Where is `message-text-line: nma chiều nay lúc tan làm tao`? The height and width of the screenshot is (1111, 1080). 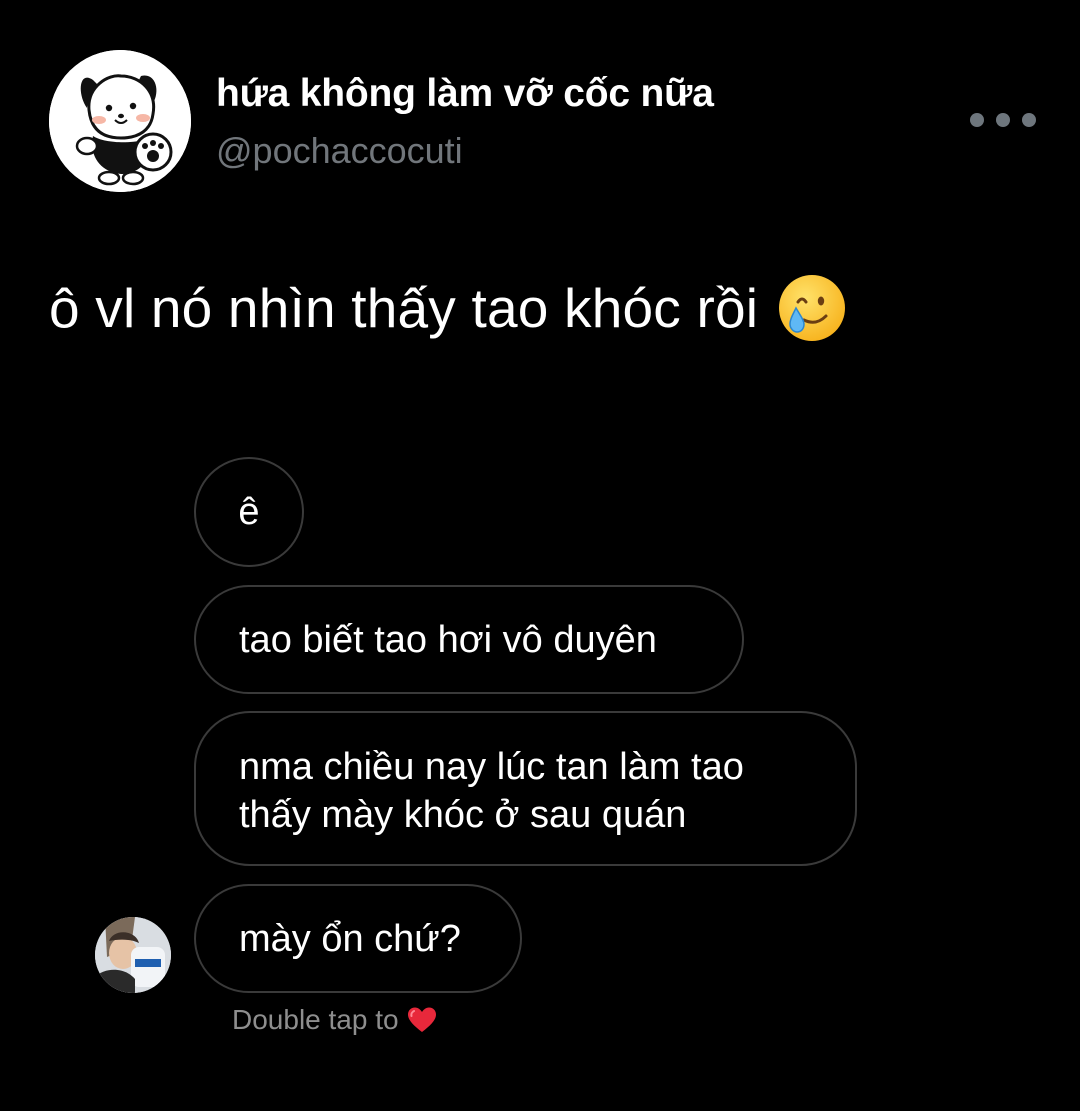
message-text-line: nma chiều nay lúc tan làm tao is located at coordinates (491, 767).